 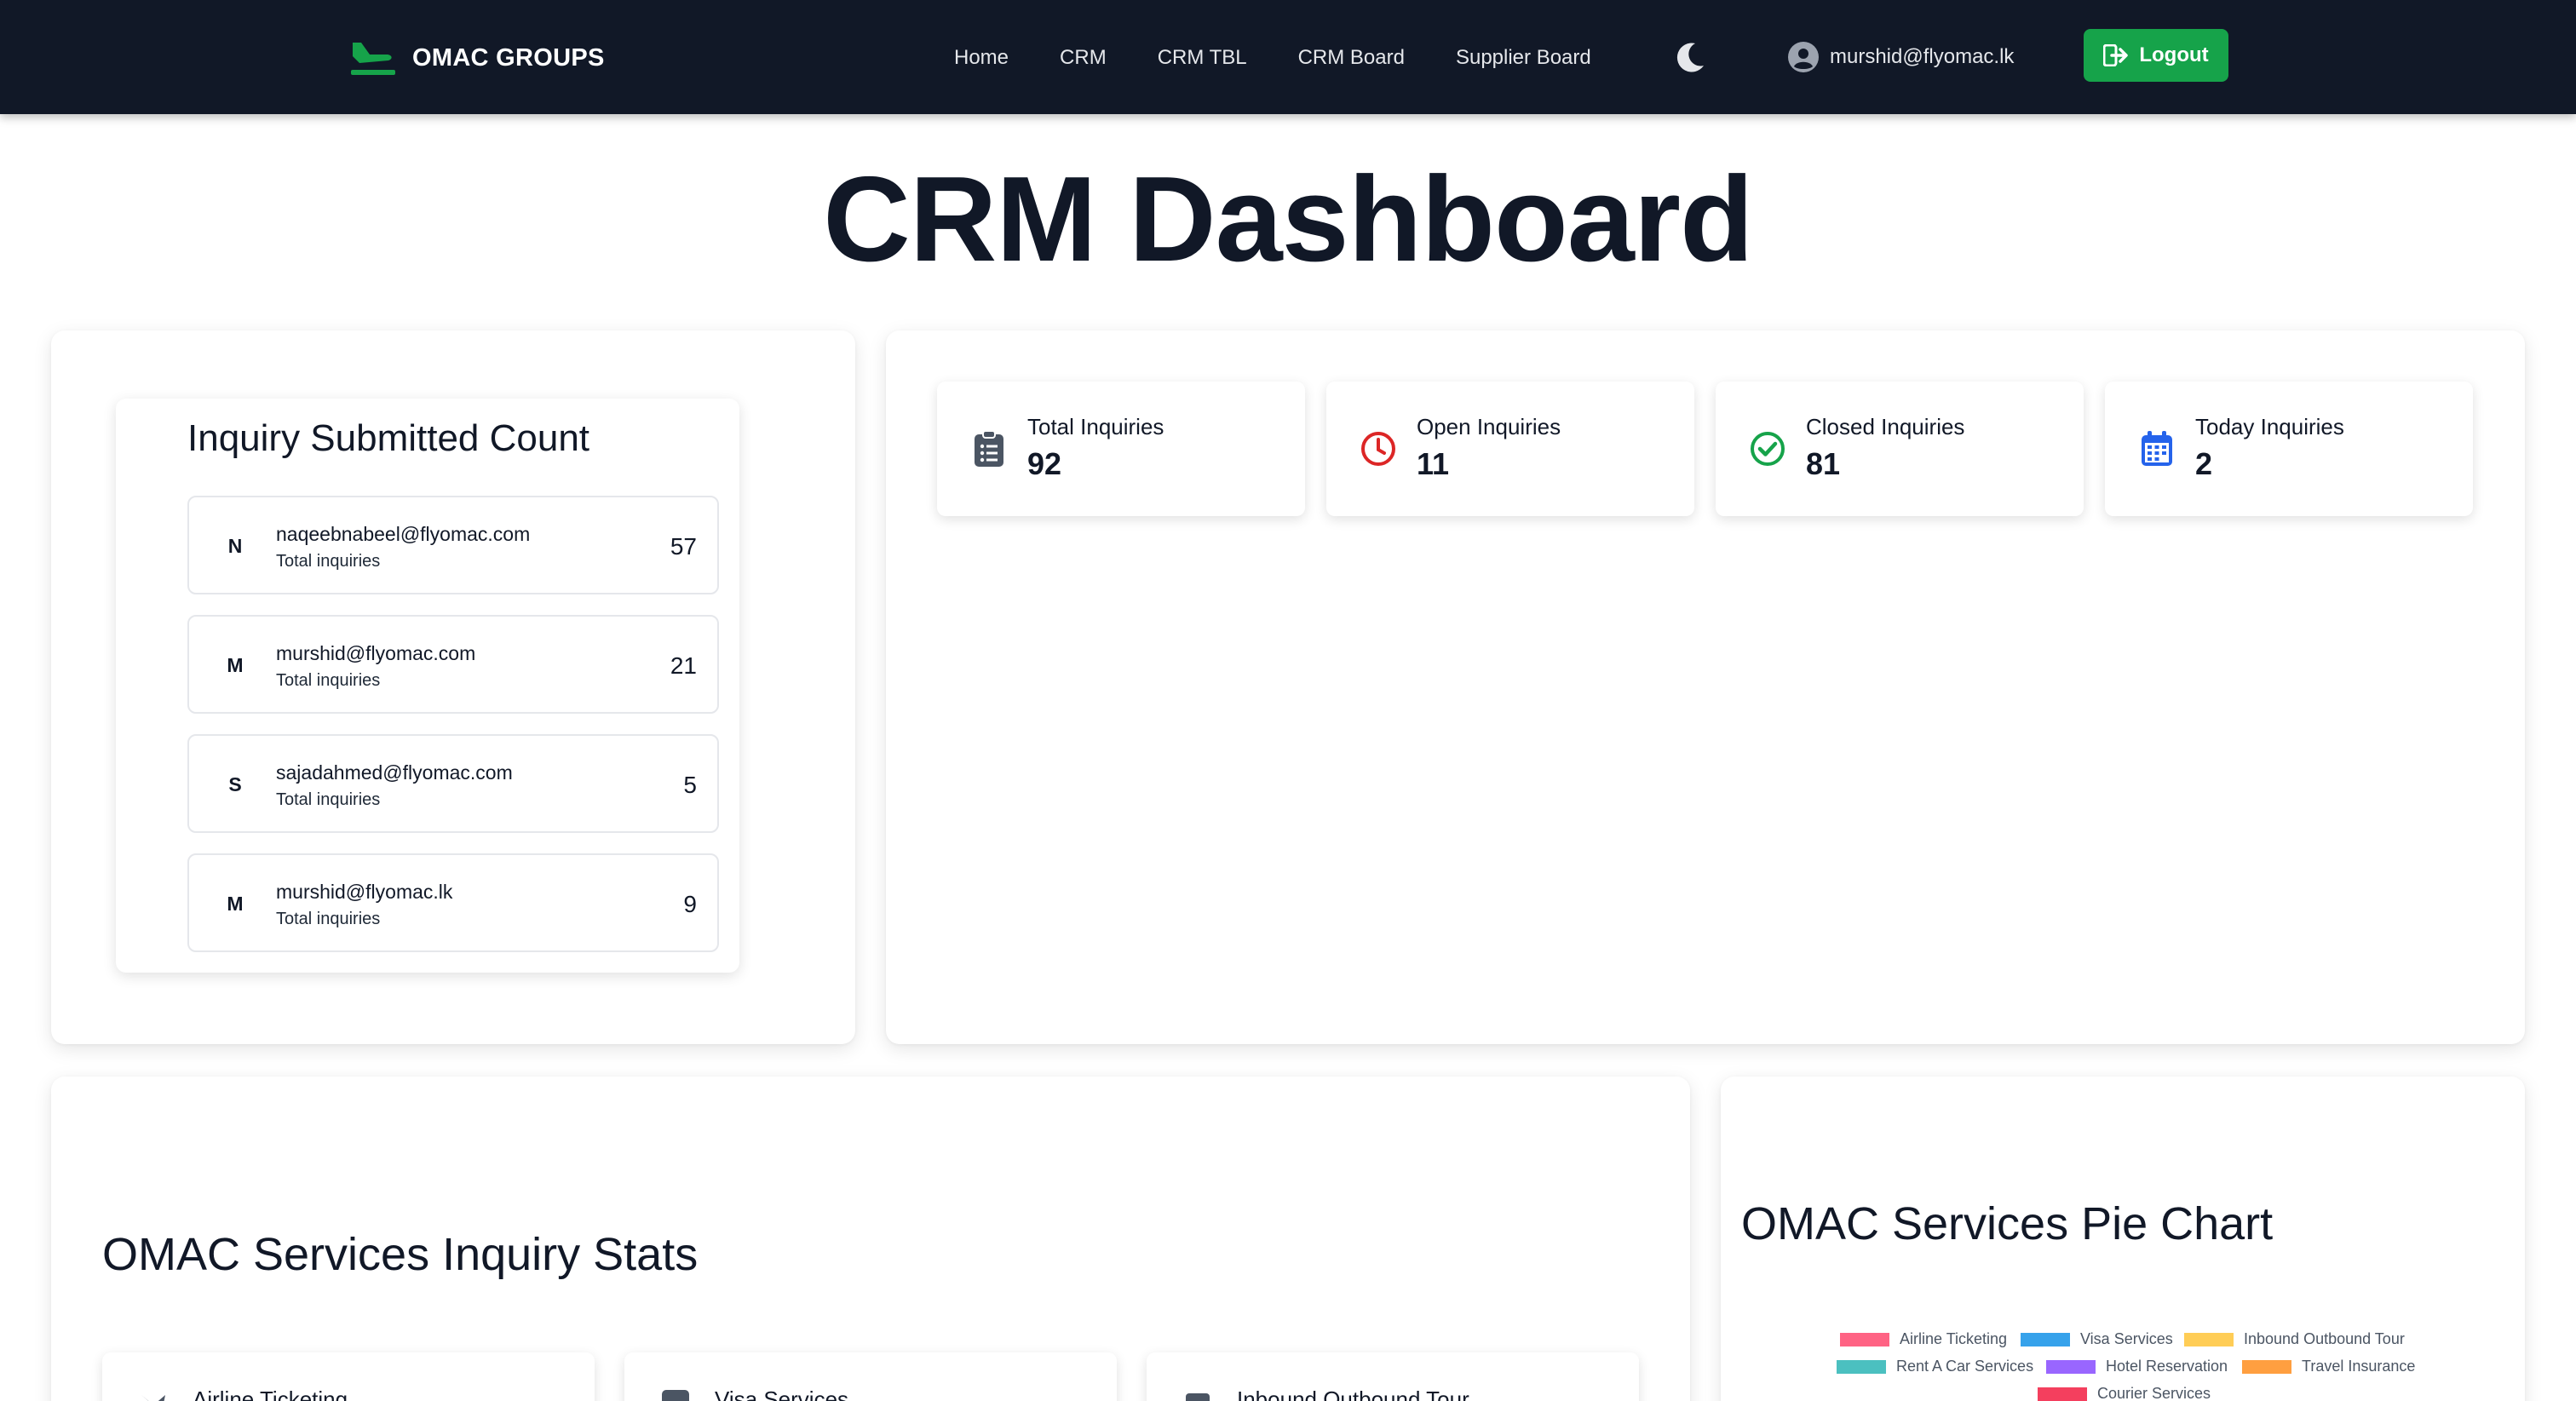 What do you see at coordinates (1393, 1376) in the screenshot?
I see `service-card-inbound-outbound-tour: Inbound Outbound Tour` at bounding box center [1393, 1376].